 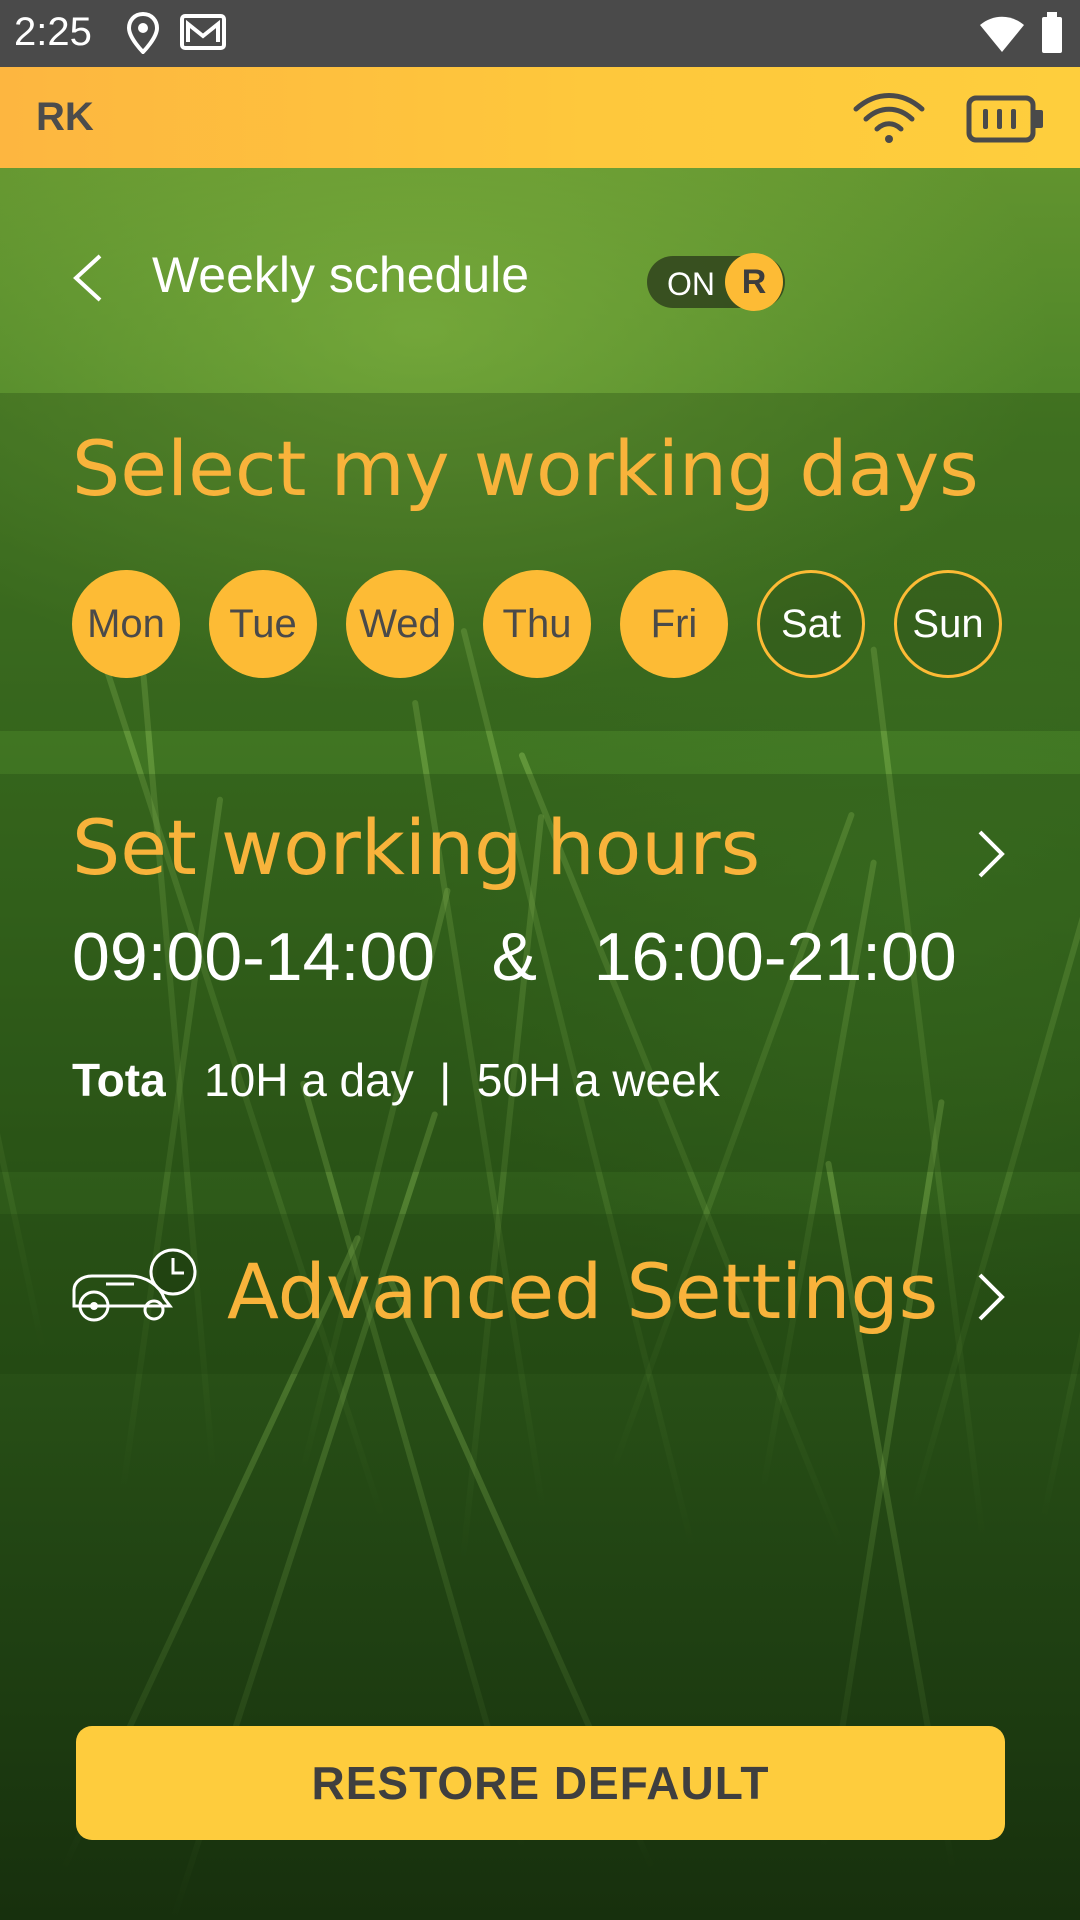 I want to click on toggle-label: ON, so click(x=691, y=284).